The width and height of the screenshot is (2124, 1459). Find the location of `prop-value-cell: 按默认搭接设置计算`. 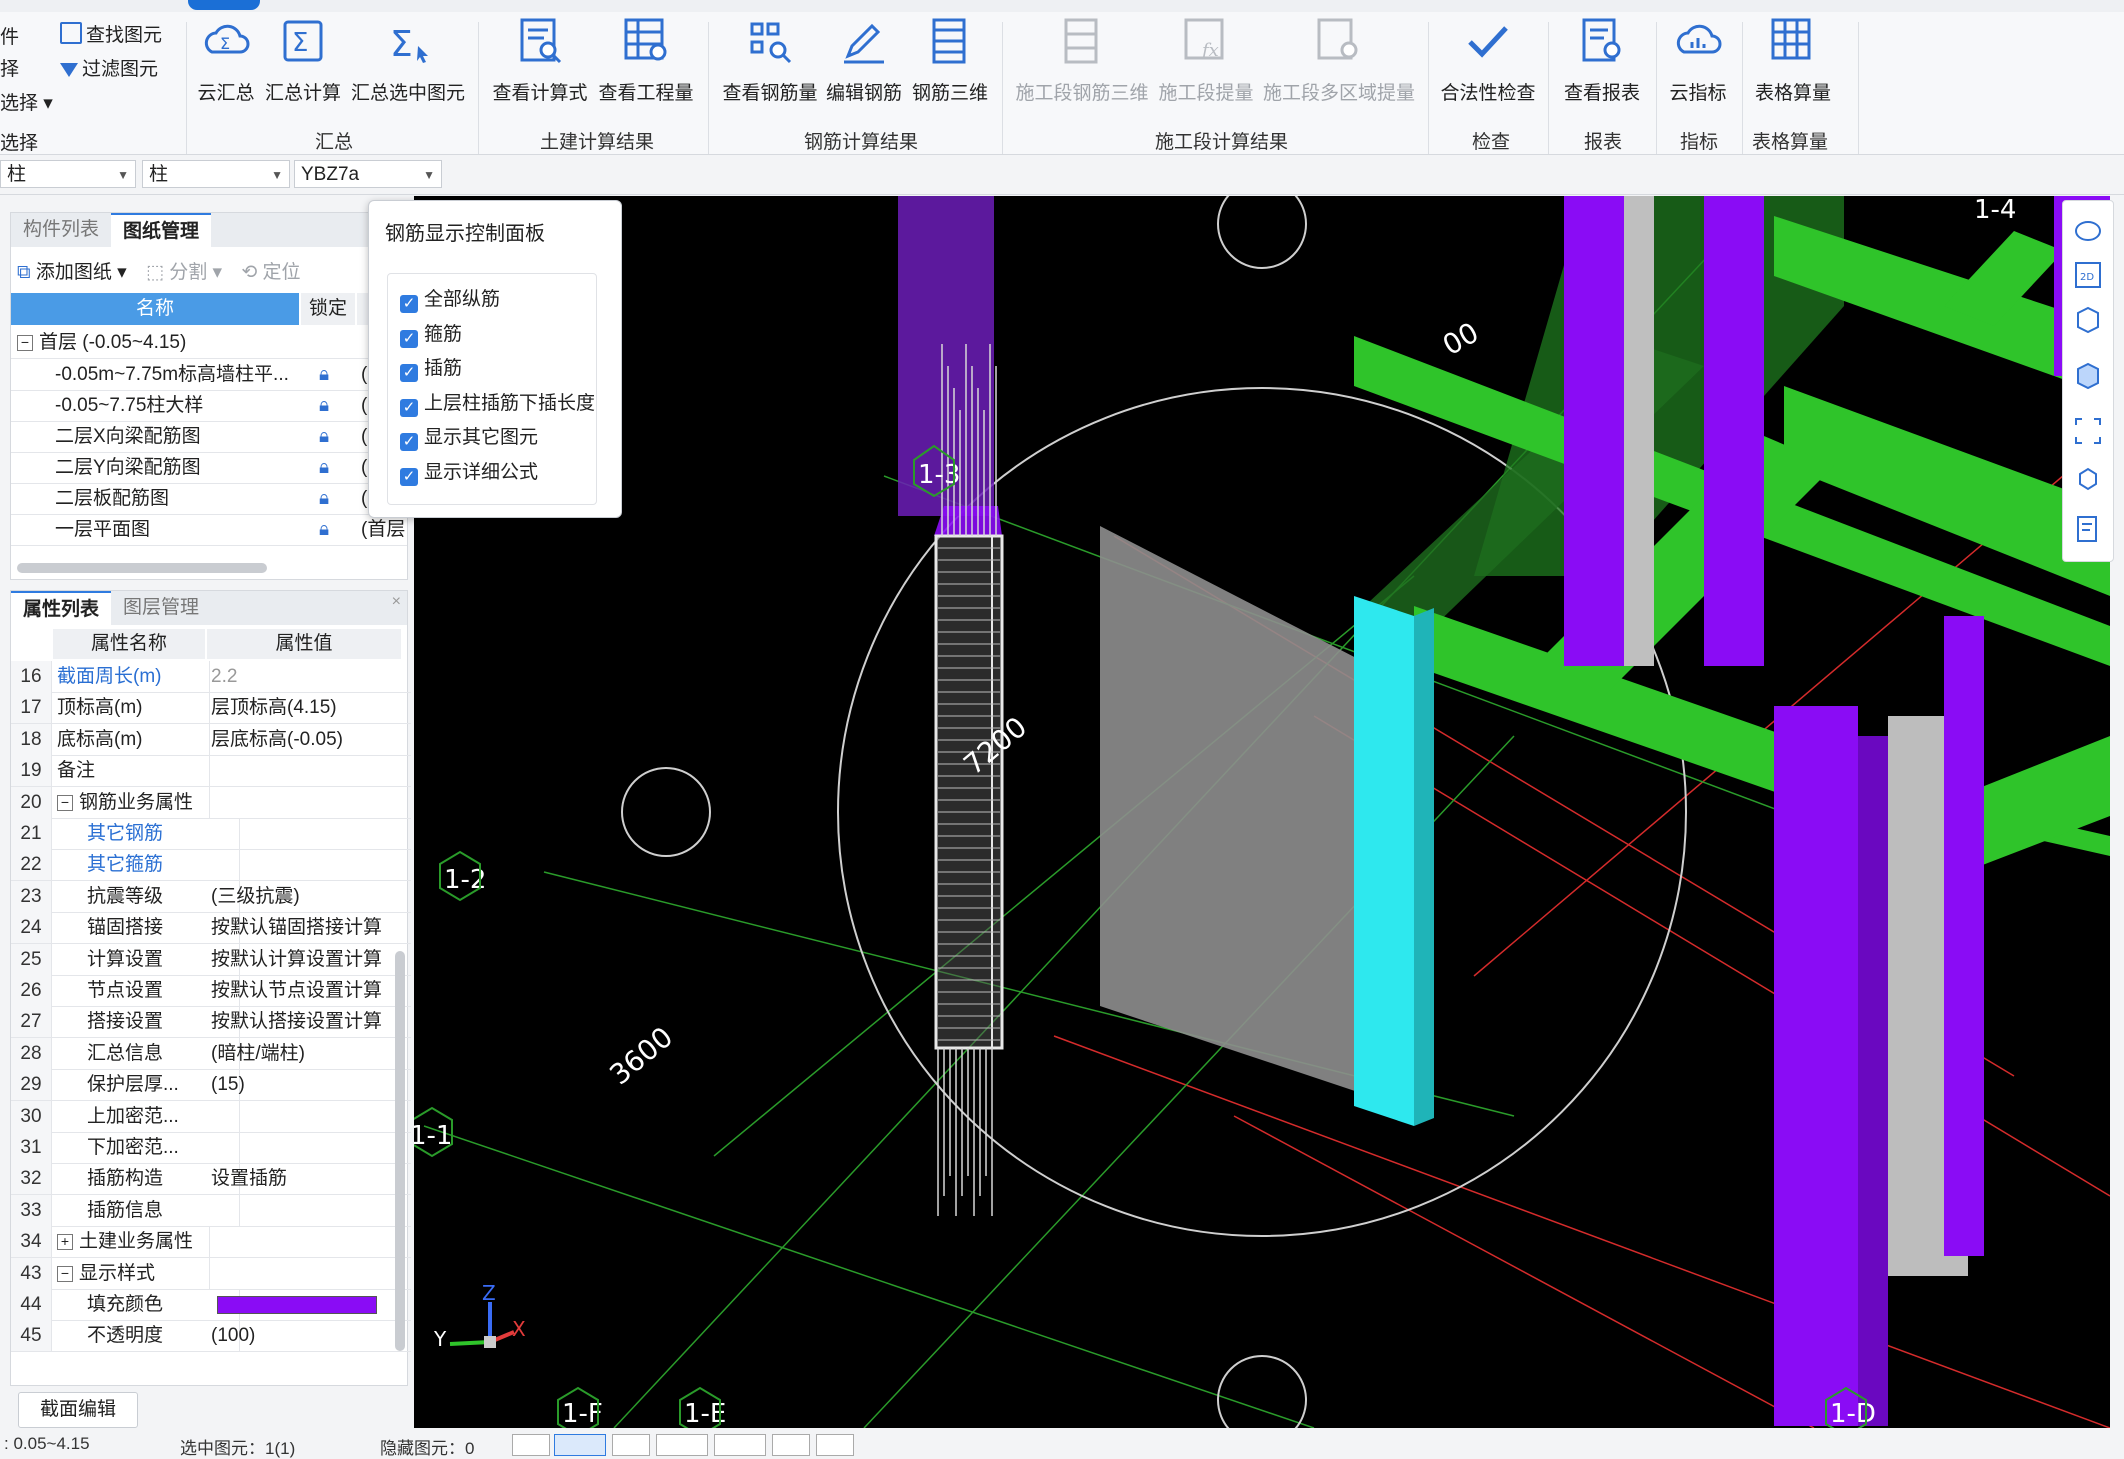

prop-value-cell: 按默认搭接设置计算 is located at coordinates (306, 1021).